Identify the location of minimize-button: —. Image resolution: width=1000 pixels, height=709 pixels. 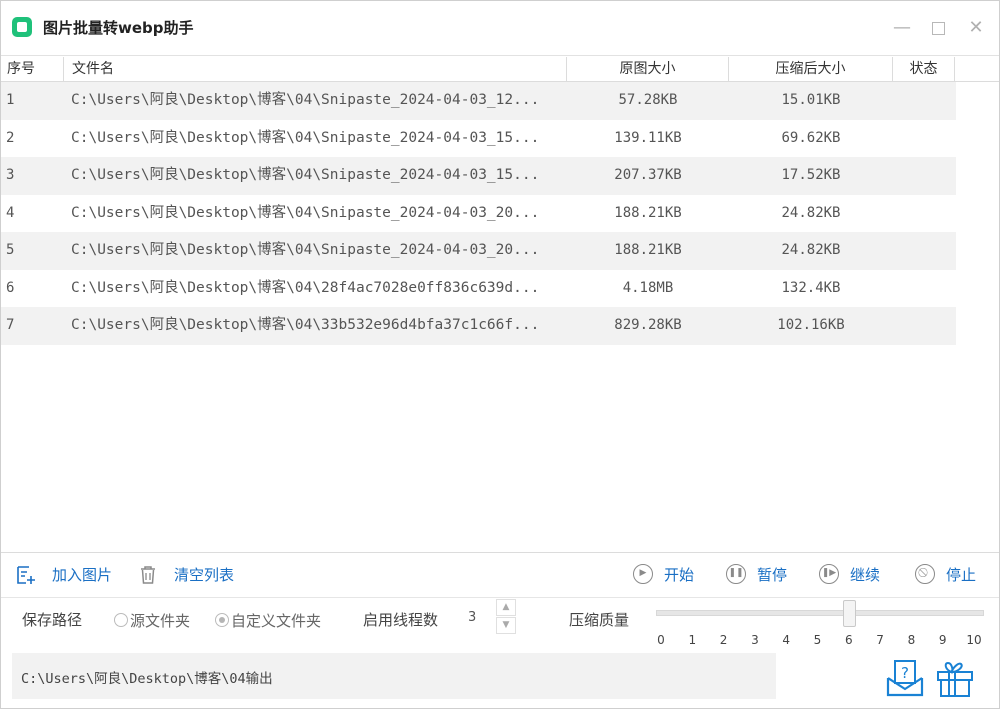
(902, 28).